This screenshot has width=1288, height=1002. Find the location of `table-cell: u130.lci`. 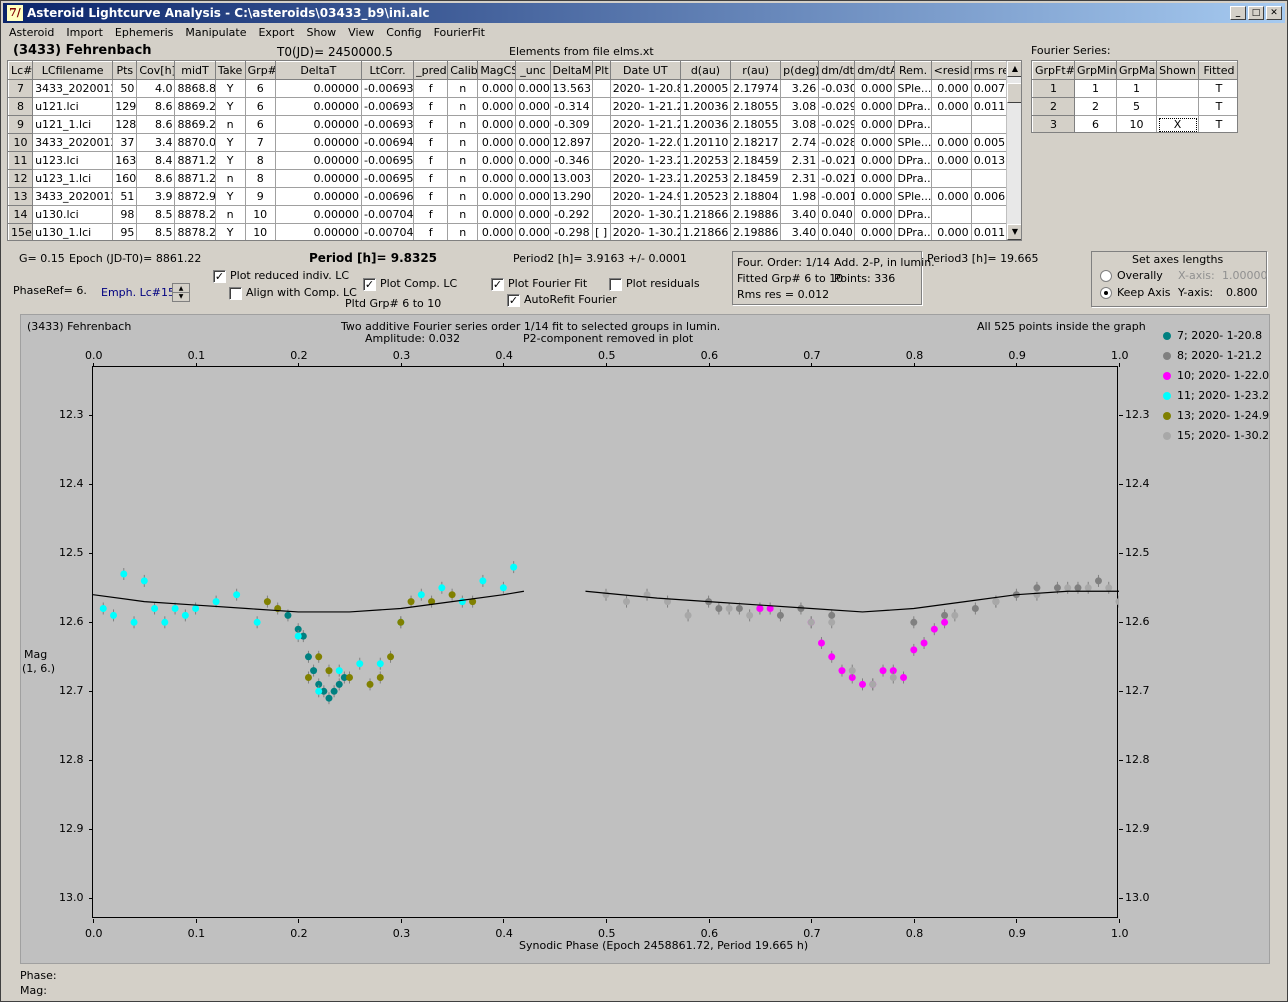

table-cell: u130.lci is located at coordinates (73, 214).